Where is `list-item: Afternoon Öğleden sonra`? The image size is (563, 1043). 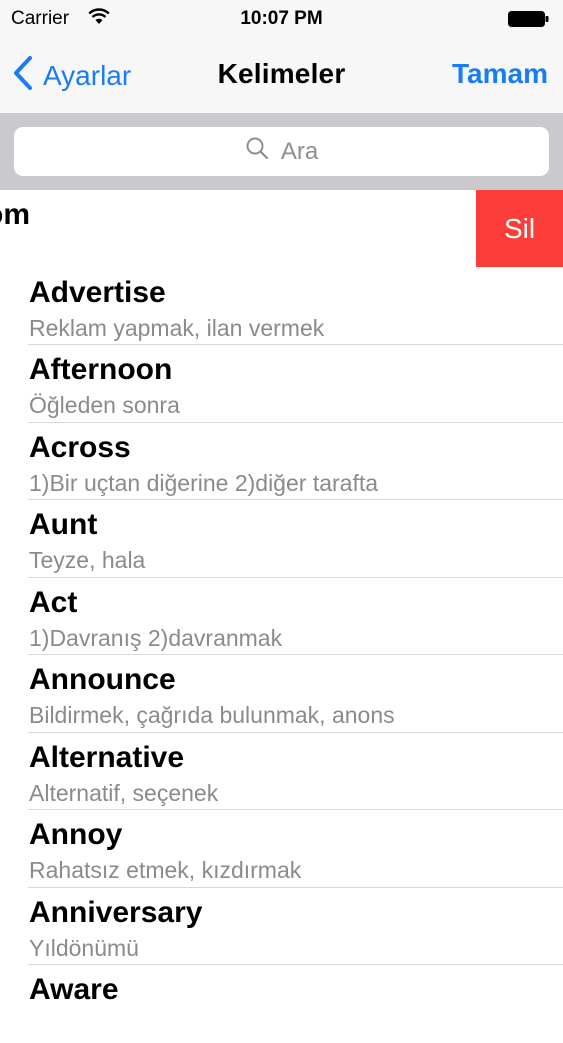 list-item: Afternoon Öğleden sonra is located at coordinates (281, 384).